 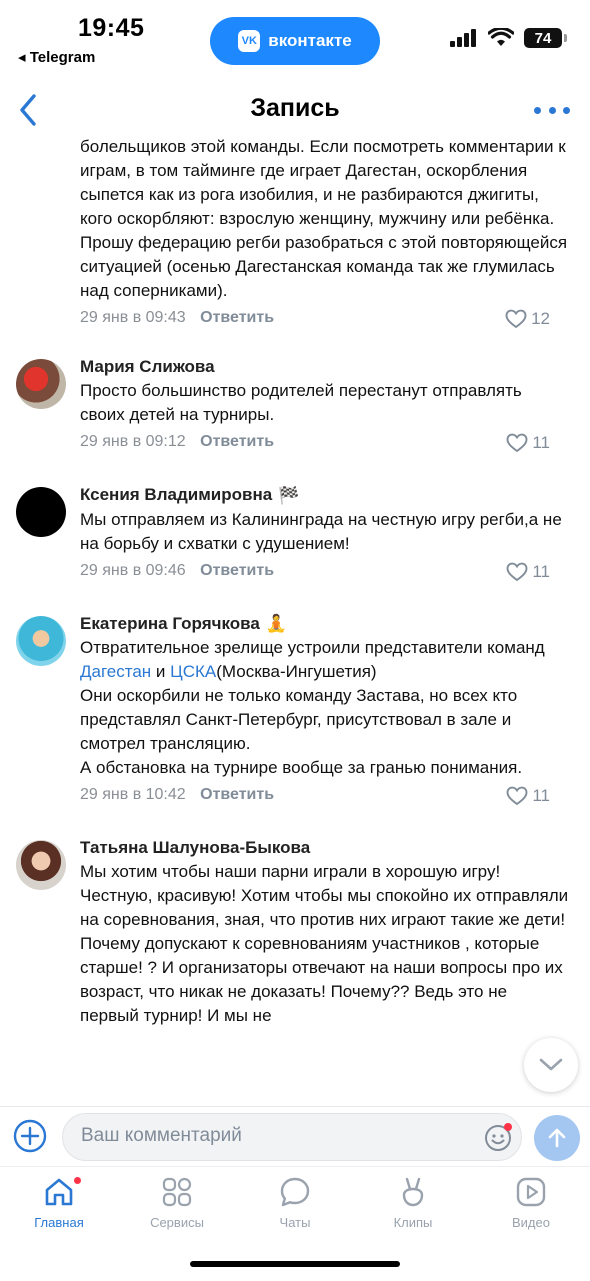 What do you see at coordinates (177, 1192) in the screenshot?
I see `services-icon` at bounding box center [177, 1192].